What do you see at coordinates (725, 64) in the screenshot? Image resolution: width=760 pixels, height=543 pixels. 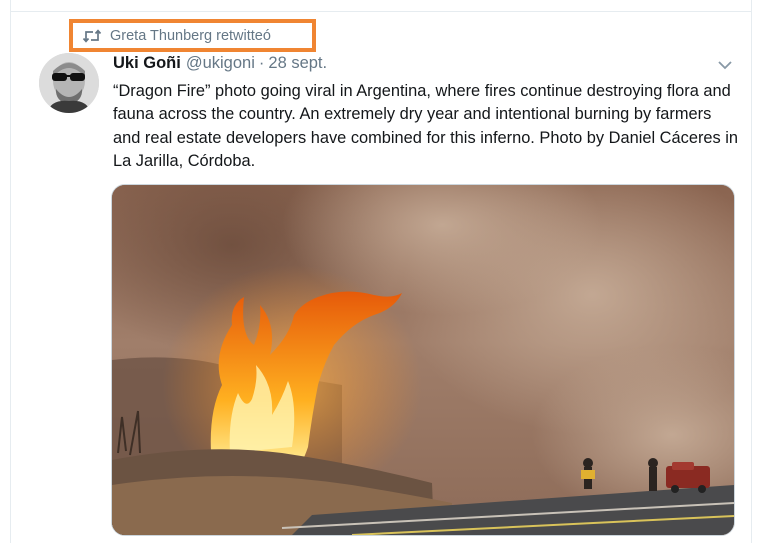 I see `chevron-down-icon` at bounding box center [725, 64].